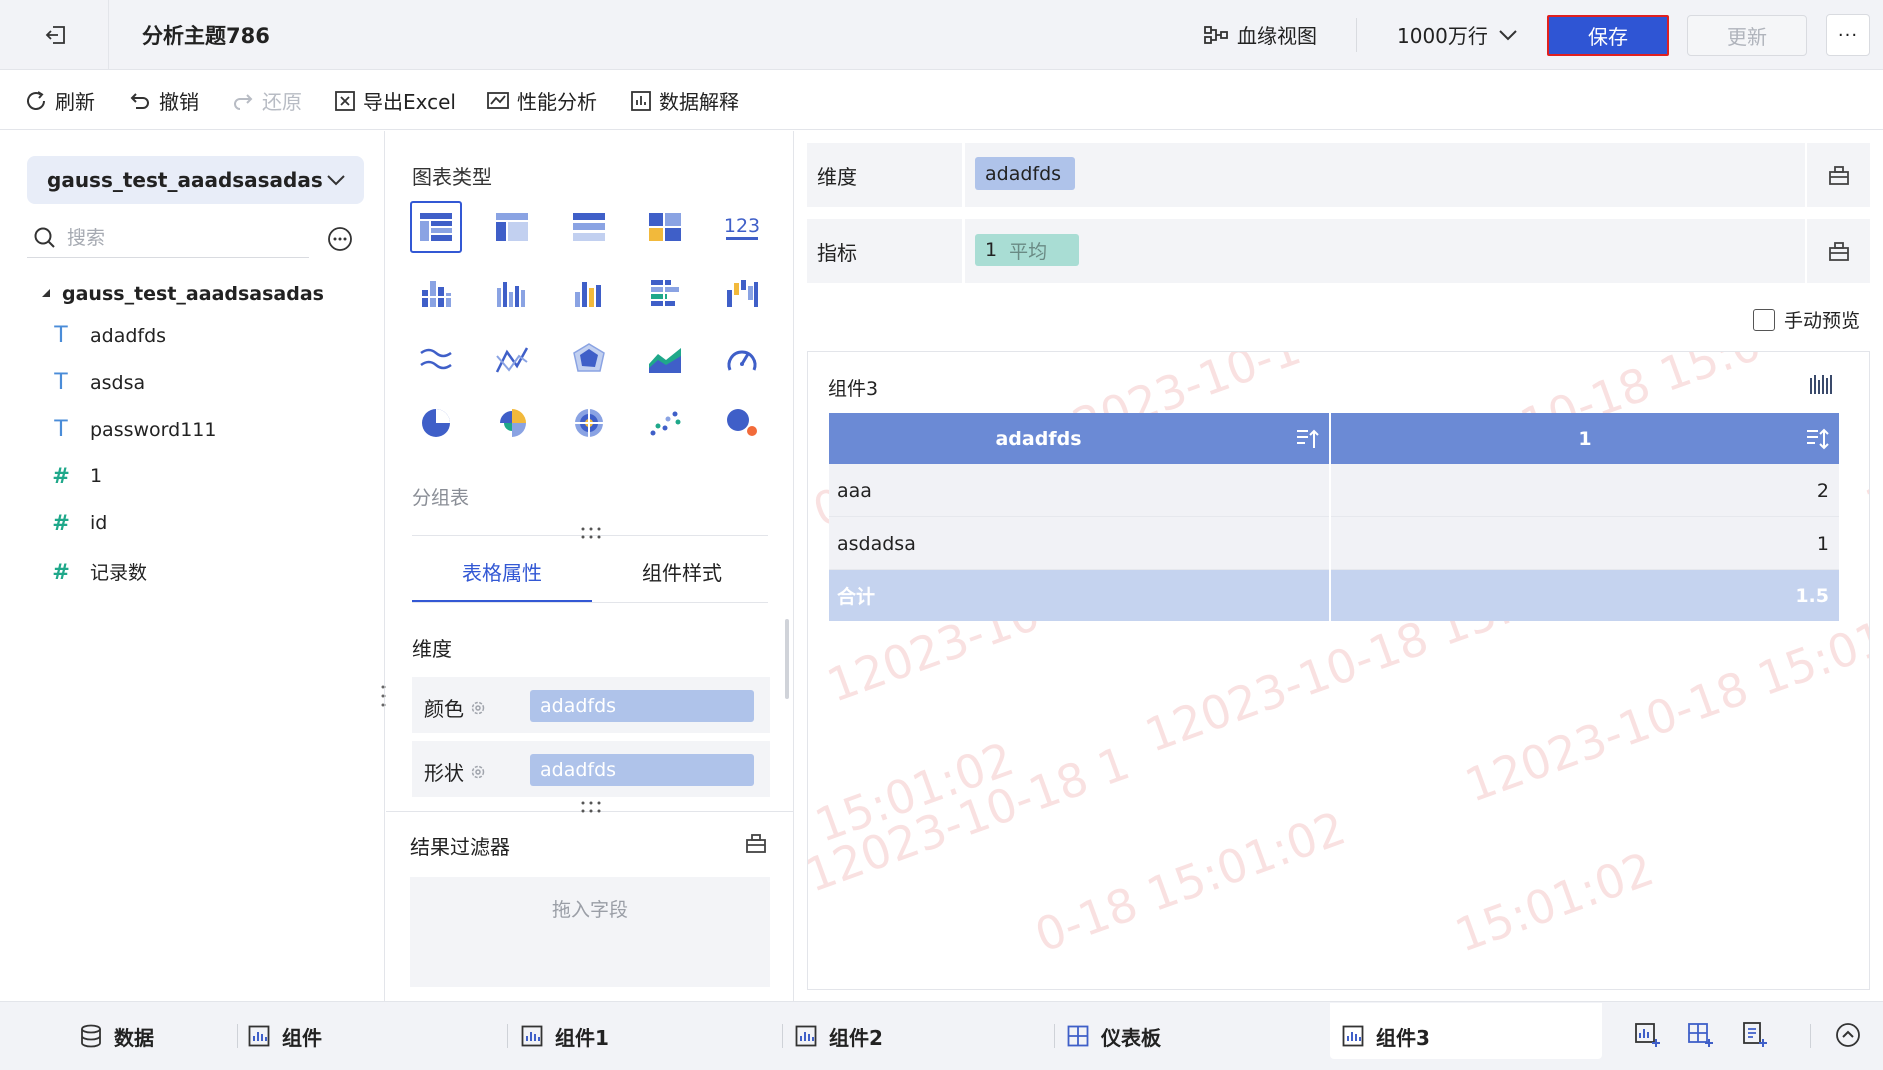 This screenshot has width=1883, height=1070. Describe the element at coordinates (512, 293) in the screenshot. I see `chart-type-bar` at that location.